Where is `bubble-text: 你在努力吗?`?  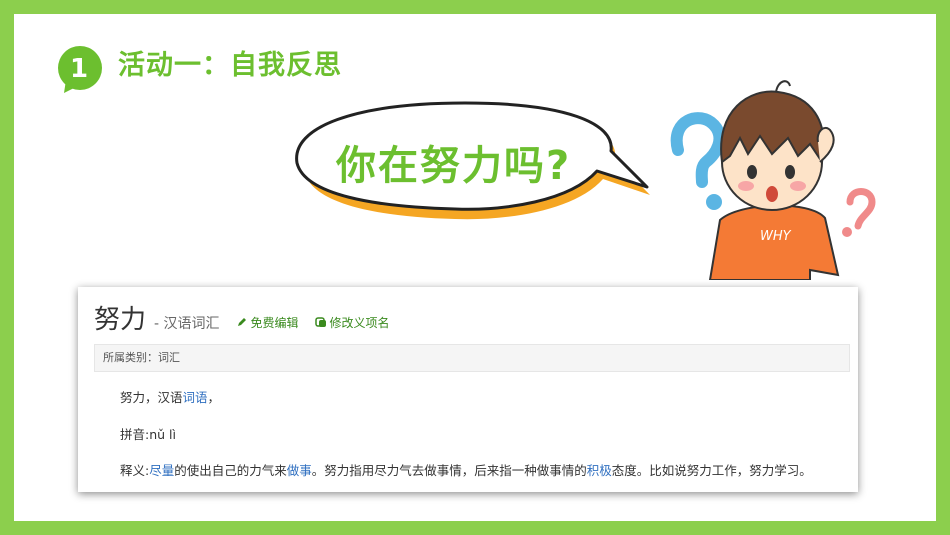
bubble-text: 你在努力吗? is located at coordinates (454, 166).